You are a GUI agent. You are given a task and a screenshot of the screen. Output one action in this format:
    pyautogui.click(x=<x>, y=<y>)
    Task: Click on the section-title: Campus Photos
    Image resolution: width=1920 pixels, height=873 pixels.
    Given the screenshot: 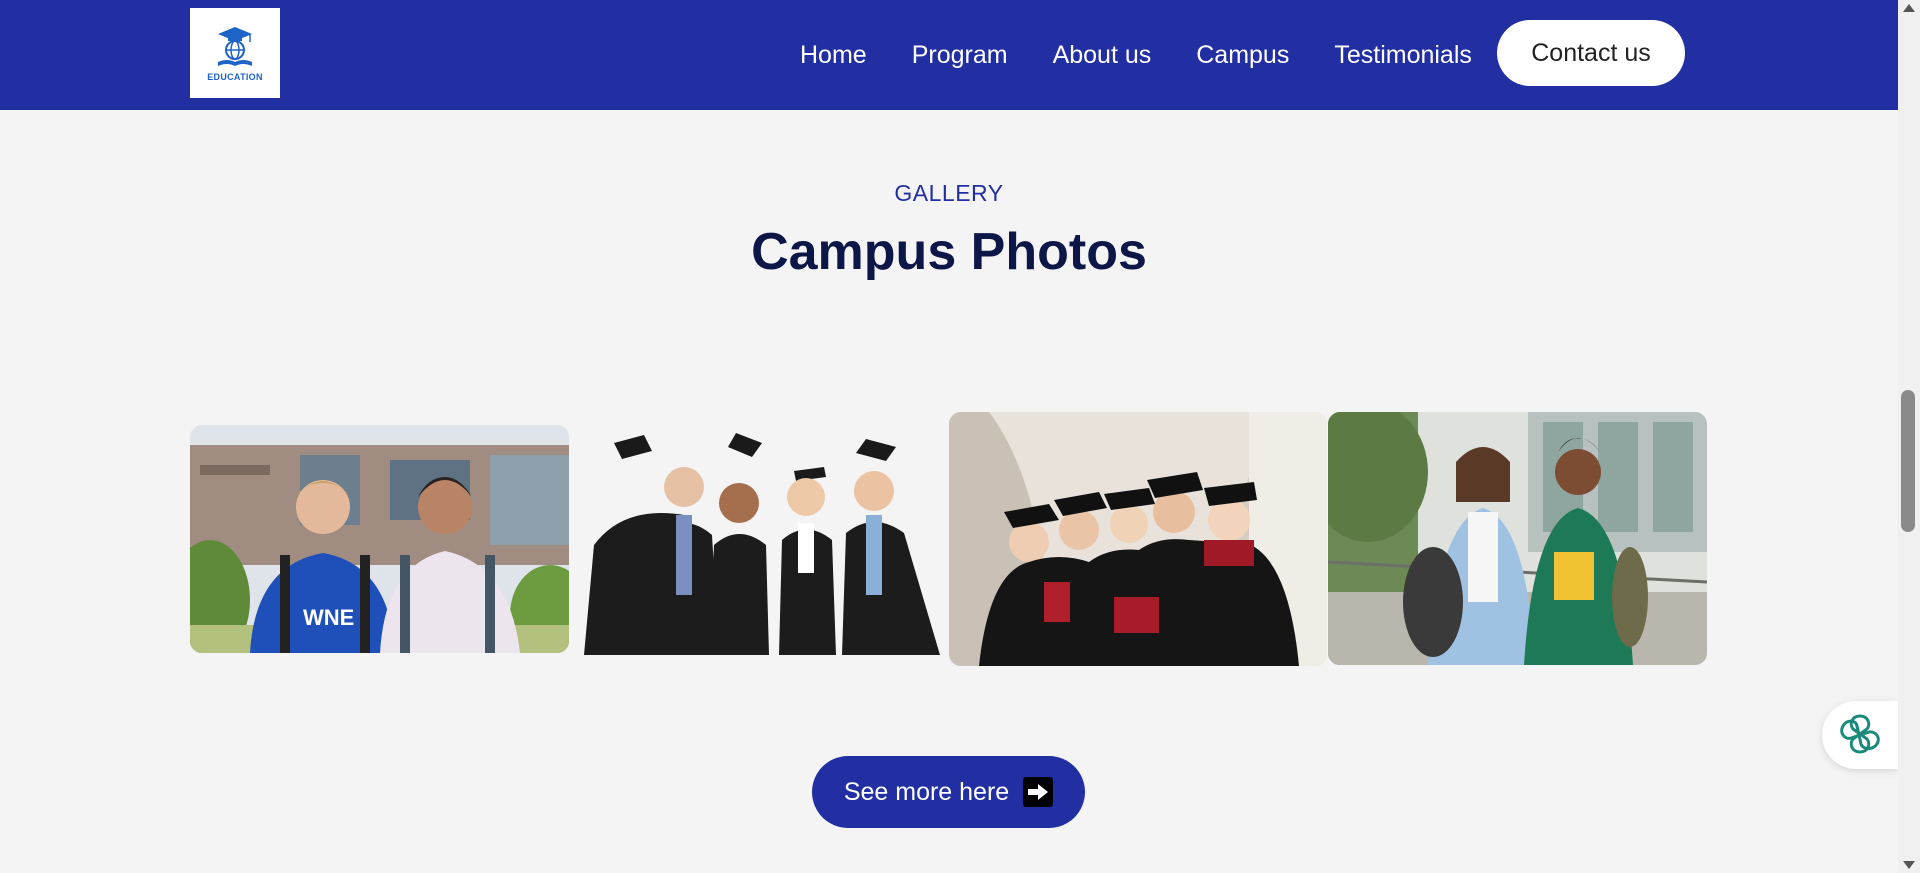 What is the action you would take?
    pyautogui.click(x=949, y=252)
    